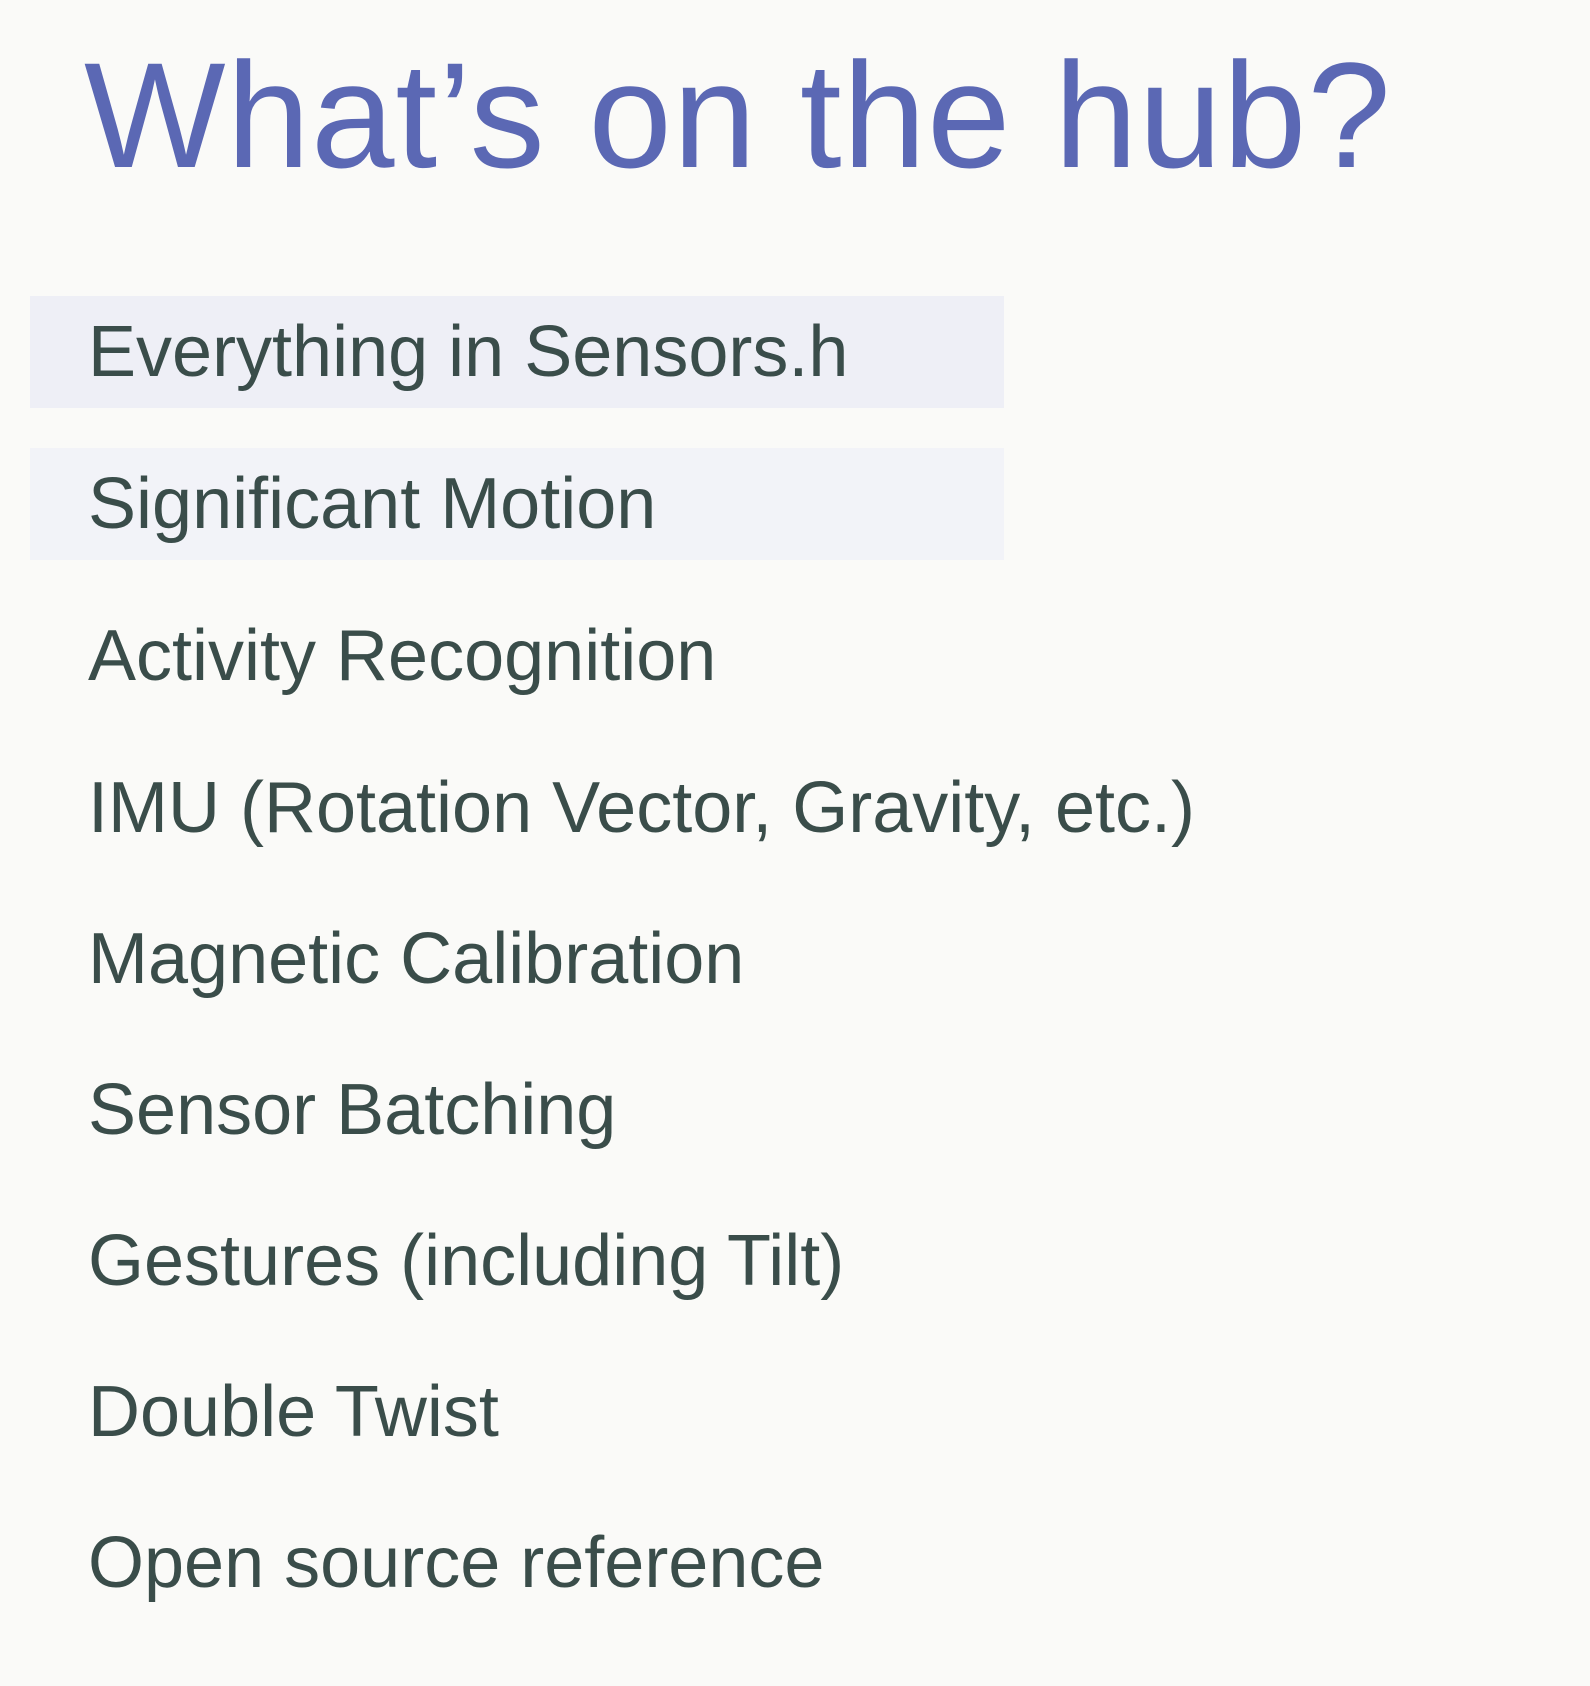 The height and width of the screenshot is (1686, 1590). I want to click on list-item-activity-recognition: Activity Recognition, so click(402, 656).